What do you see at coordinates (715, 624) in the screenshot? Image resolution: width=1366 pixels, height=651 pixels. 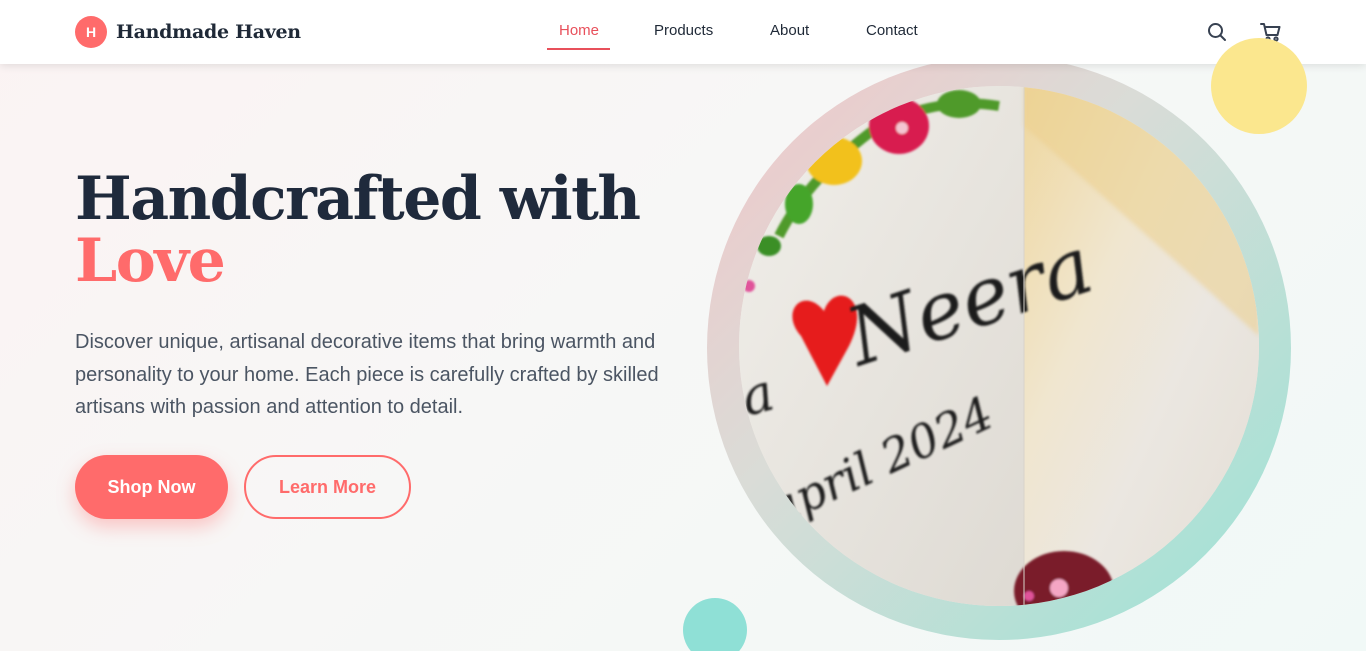 I see `decorative-teal-circle` at bounding box center [715, 624].